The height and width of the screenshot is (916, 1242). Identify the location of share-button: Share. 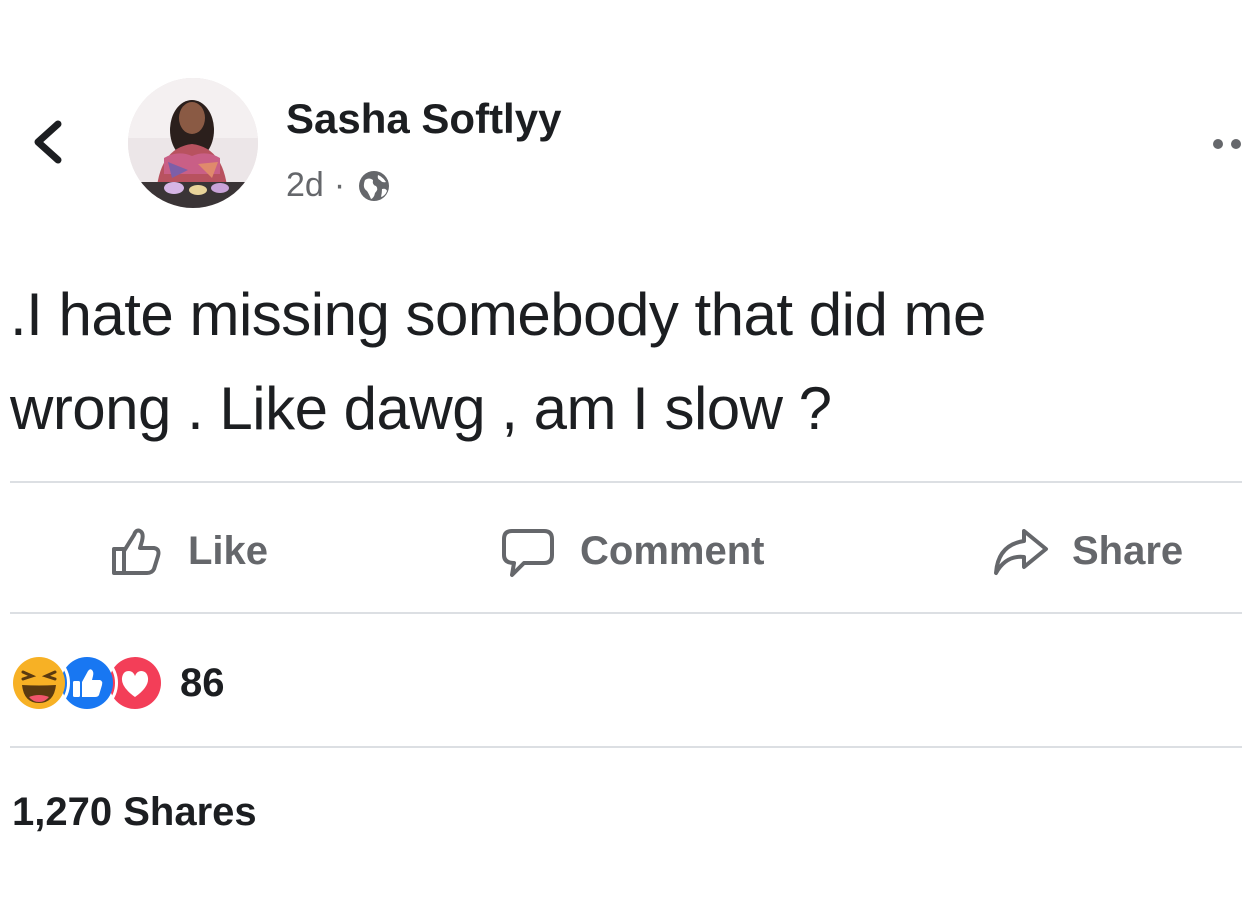
(1086, 551).